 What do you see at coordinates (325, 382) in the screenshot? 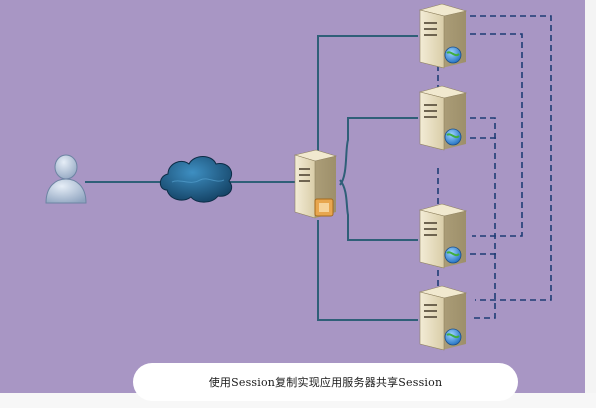
I see `diagram-caption: 使用Session复制实现应用服务器共享Session` at bounding box center [325, 382].